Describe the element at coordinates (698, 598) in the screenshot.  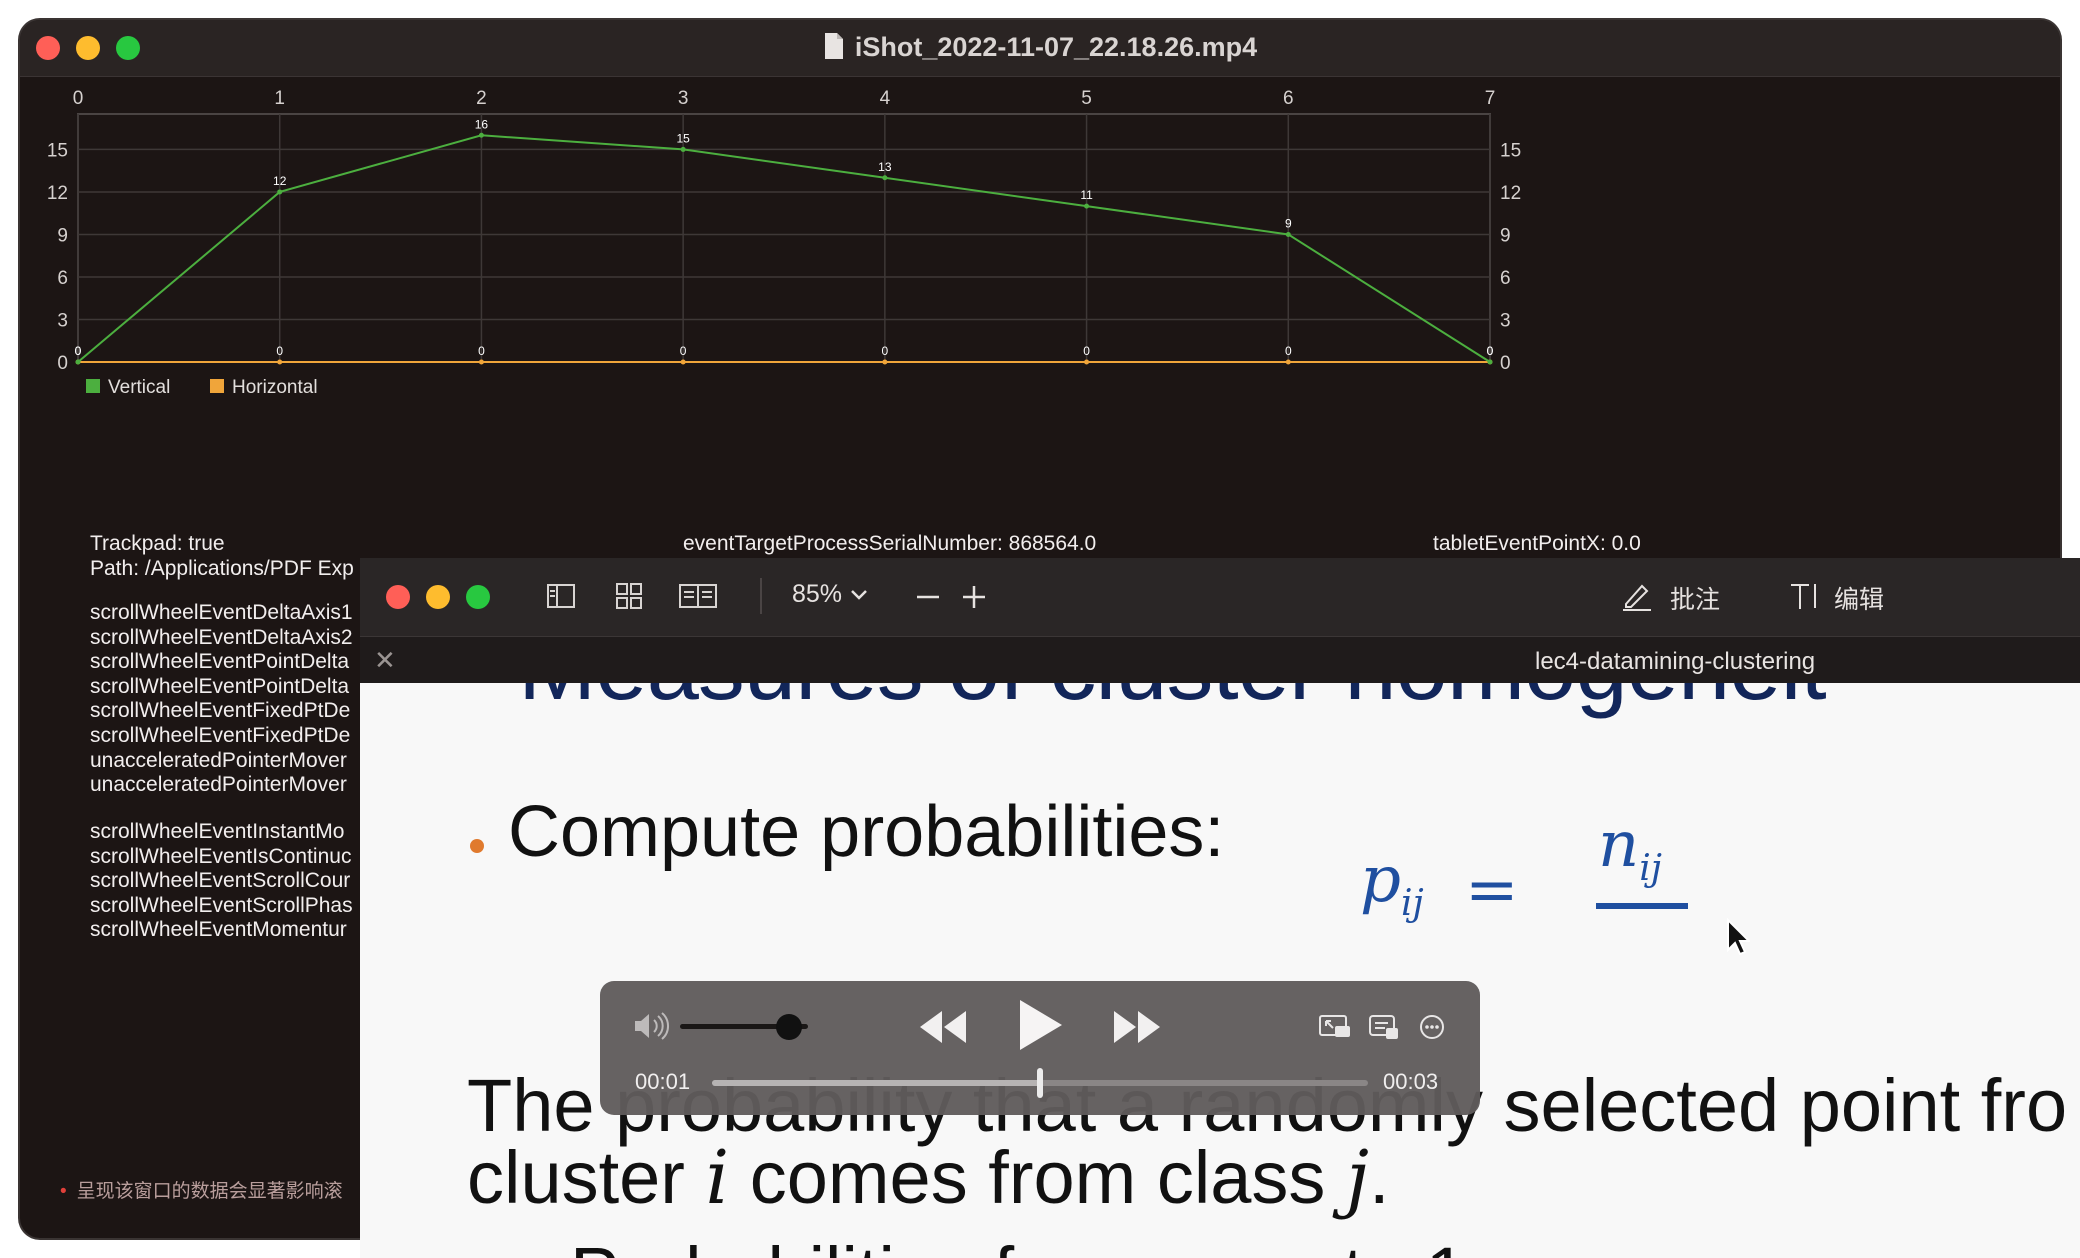
I see `reading-mode-icon` at that location.